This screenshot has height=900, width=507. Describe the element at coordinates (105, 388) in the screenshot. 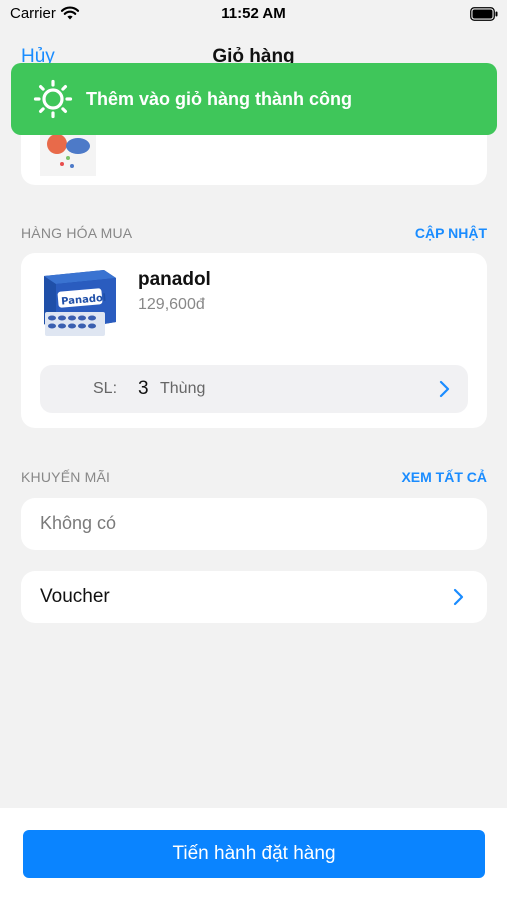

I see `quantity-label: SL:` at that location.